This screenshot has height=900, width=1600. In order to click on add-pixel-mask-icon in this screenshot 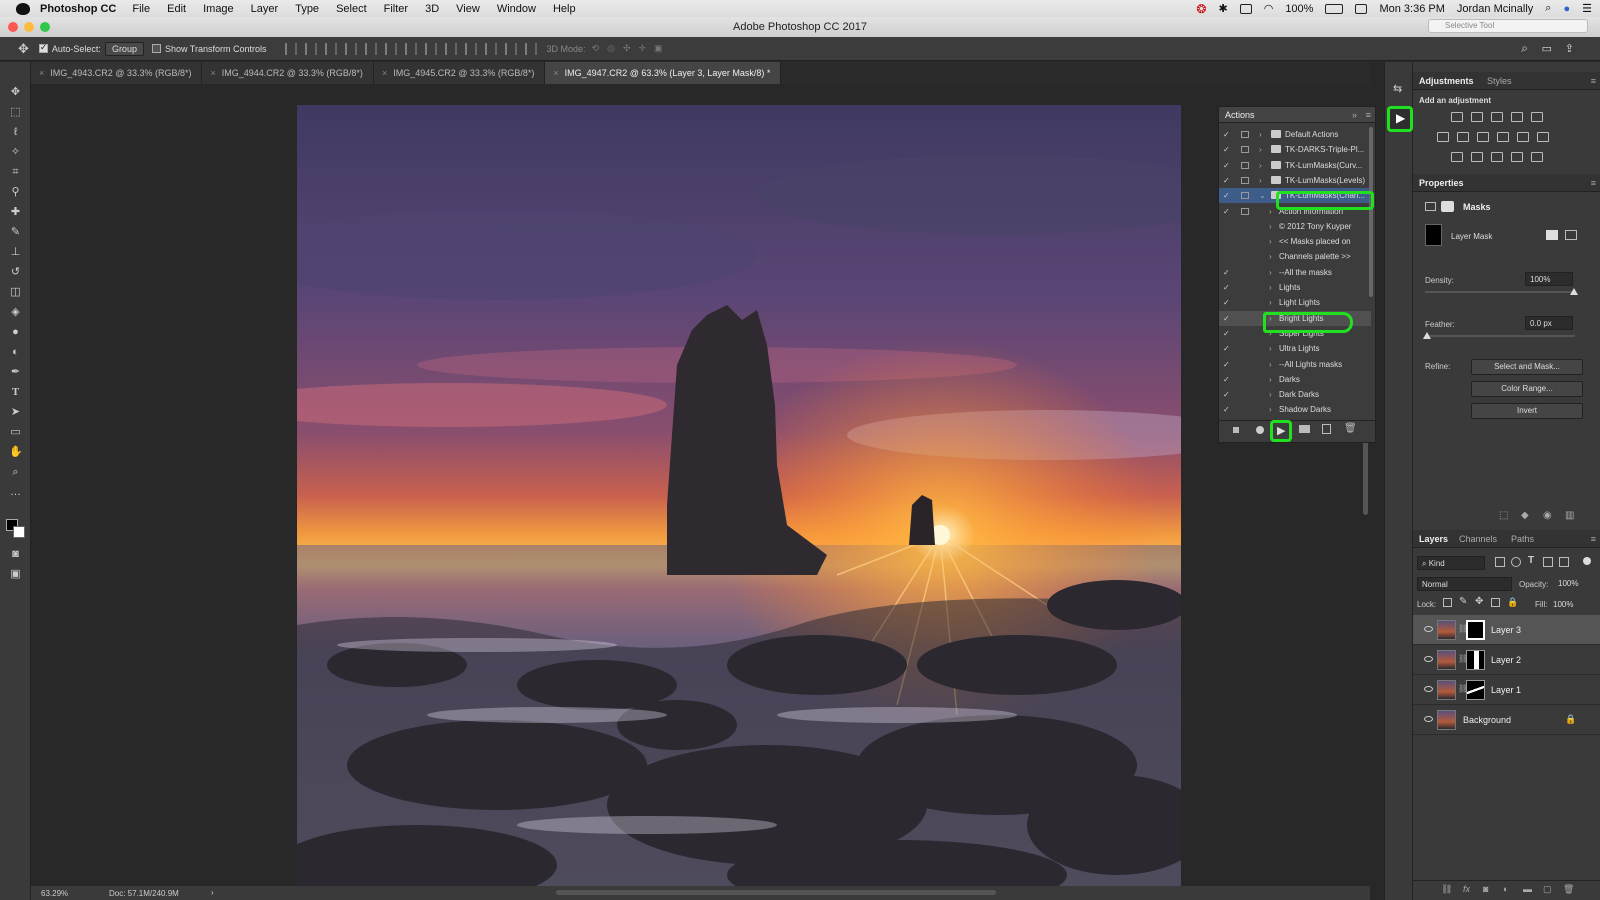, I will do `click(1552, 235)`.